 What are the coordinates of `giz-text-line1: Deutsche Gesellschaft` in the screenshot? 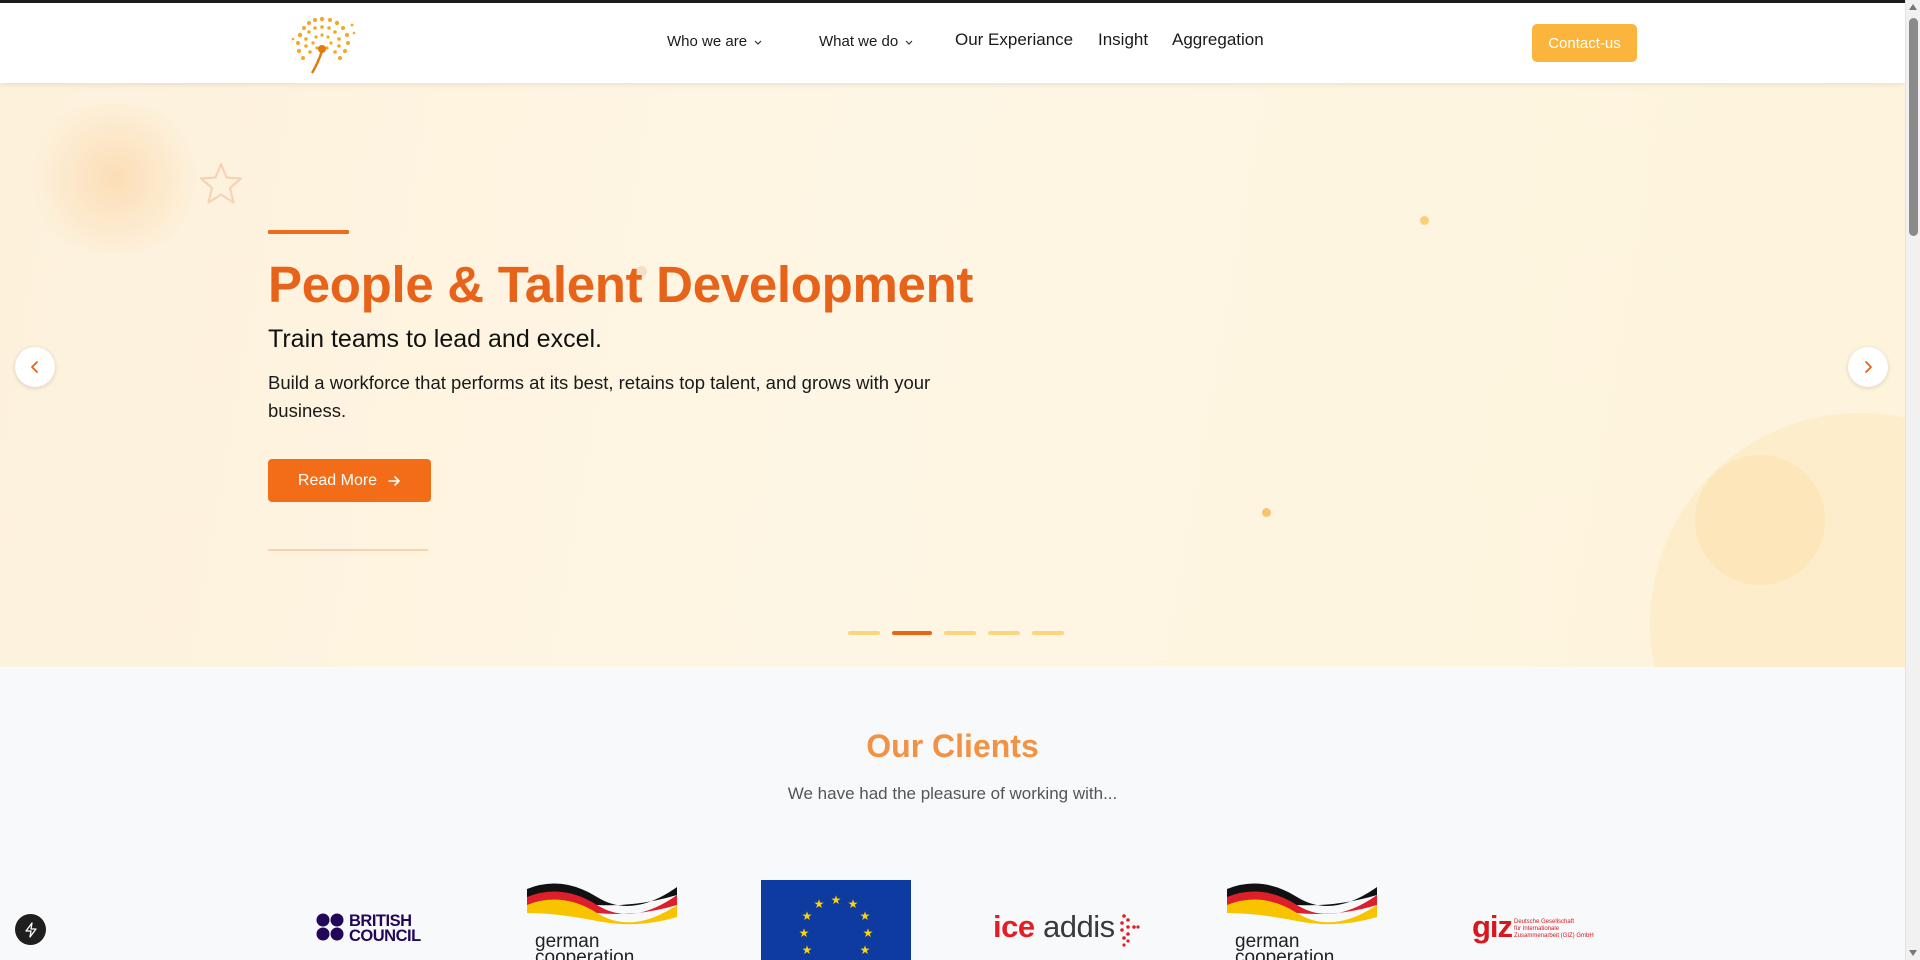 It's located at (1544, 922).